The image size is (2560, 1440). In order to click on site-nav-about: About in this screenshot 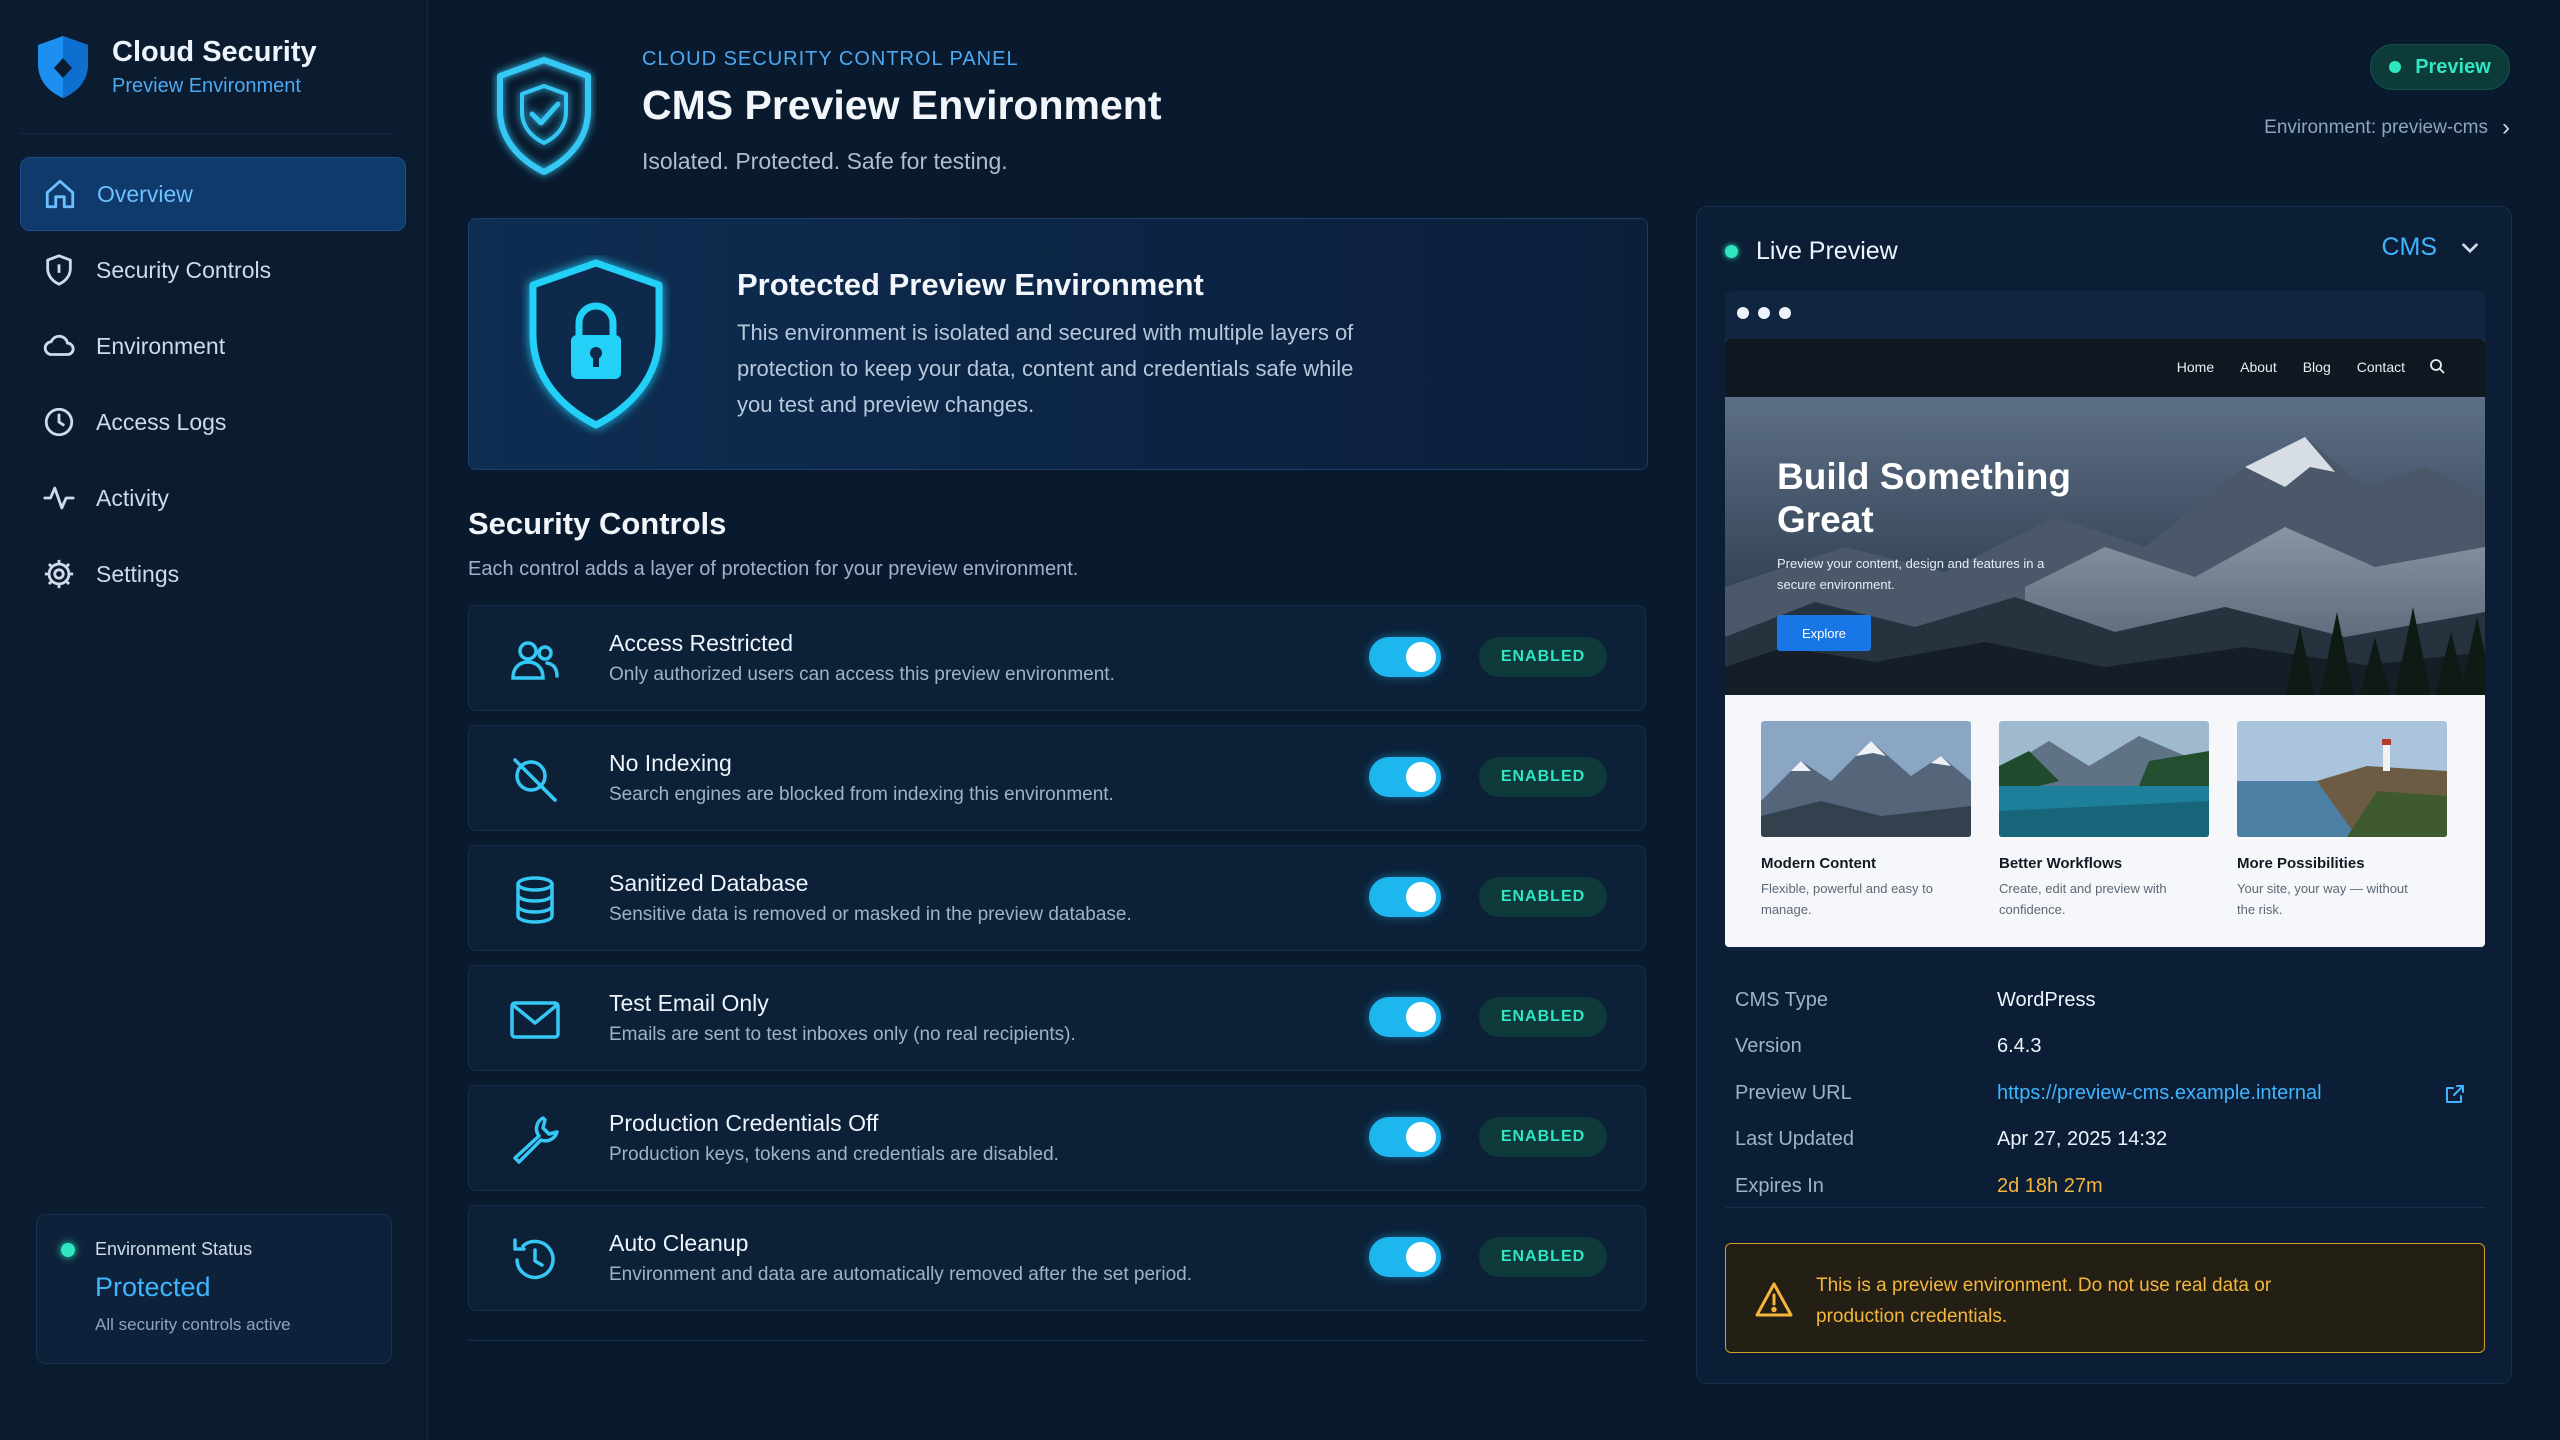, I will do `click(2258, 367)`.